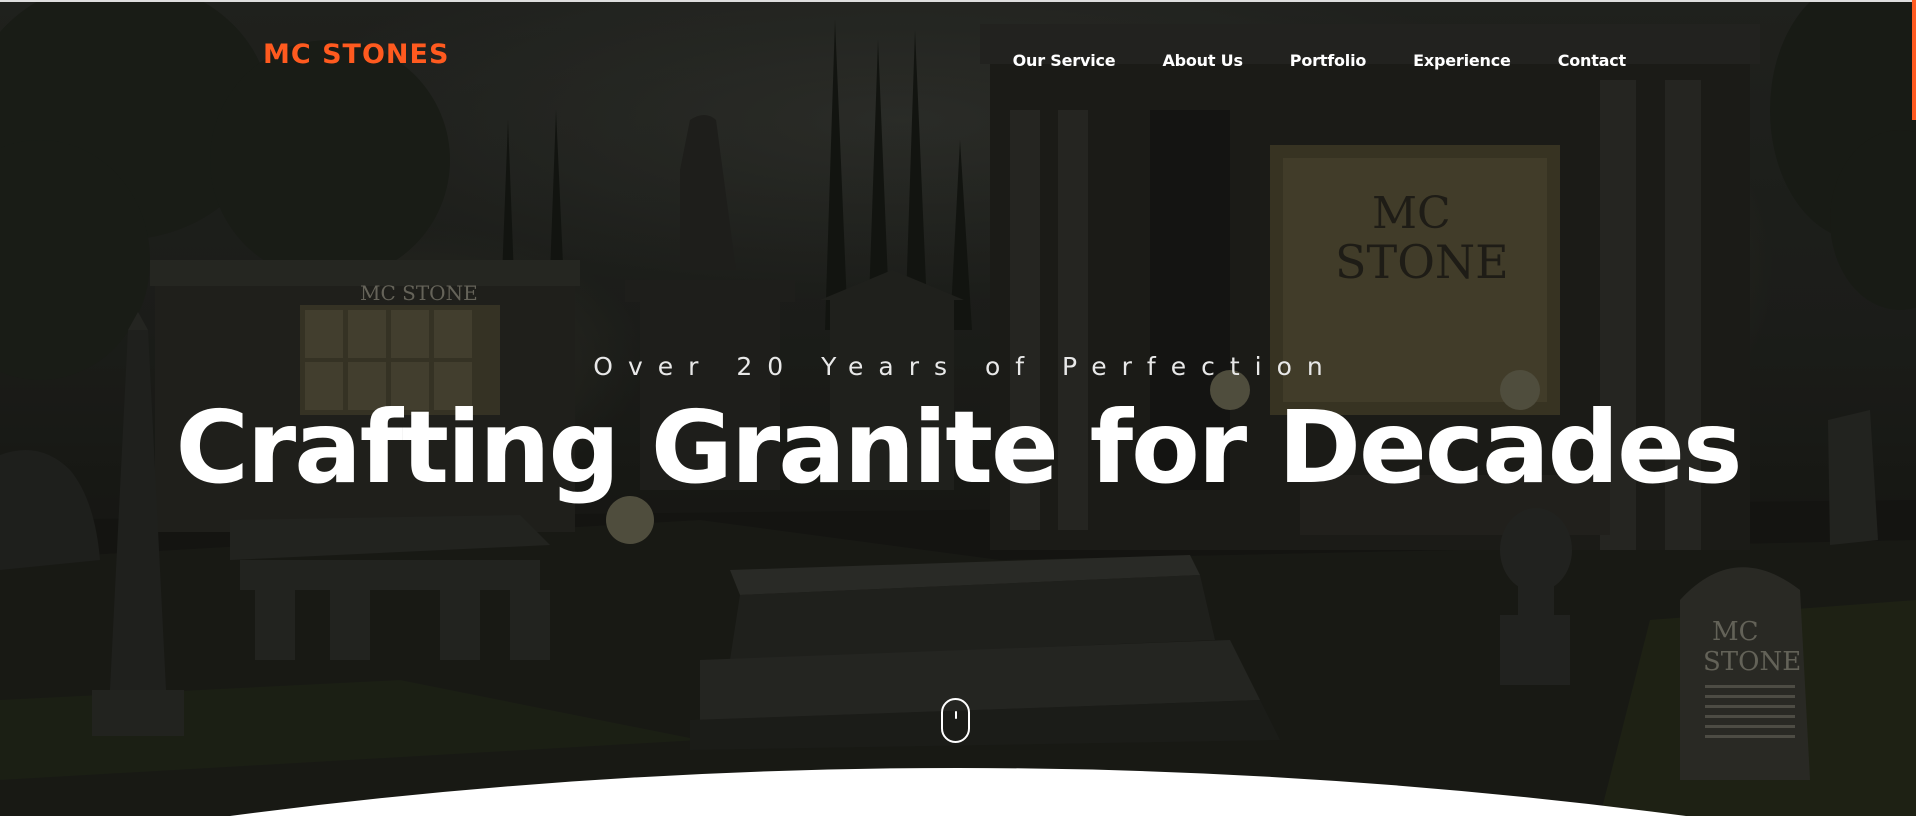  Describe the element at coordinates (1462, 61) in the screenshot. I see `nav-experience: Experience` at that location.